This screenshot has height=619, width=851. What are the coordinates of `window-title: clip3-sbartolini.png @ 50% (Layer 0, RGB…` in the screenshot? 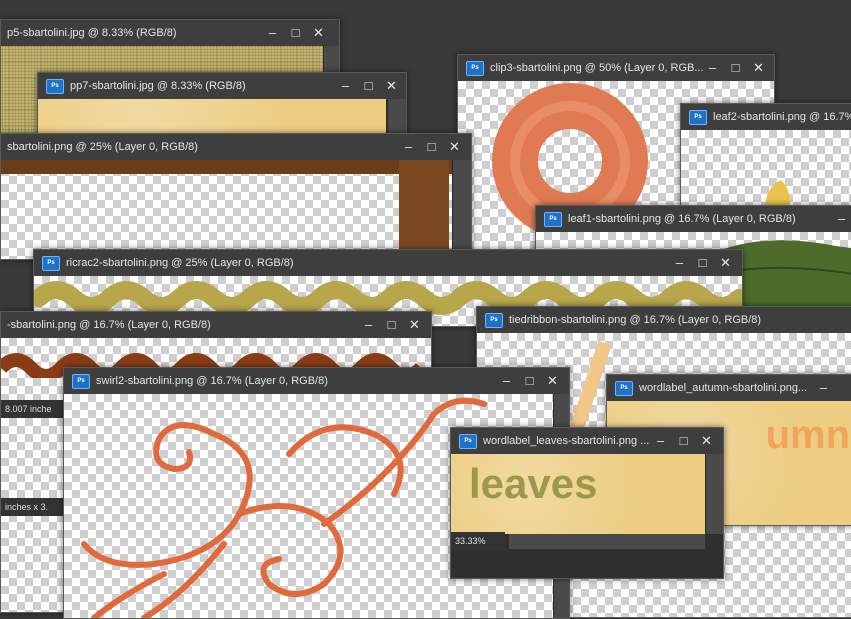 It's located at (597, 68).